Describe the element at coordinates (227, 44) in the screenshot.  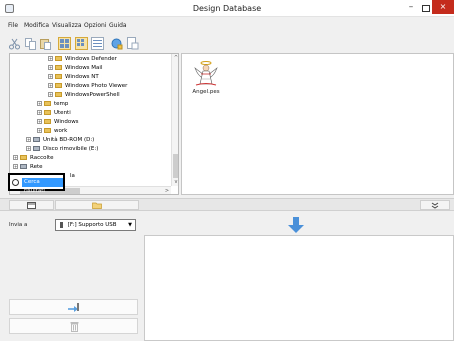
I see `toolbar` at that location.